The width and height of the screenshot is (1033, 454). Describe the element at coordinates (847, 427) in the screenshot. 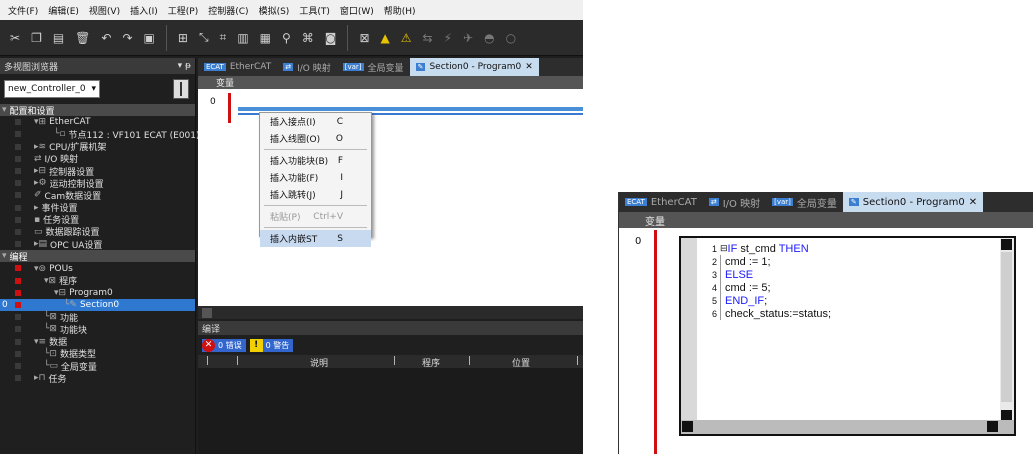

I see `st-horizontal-scrollbar` at that location.